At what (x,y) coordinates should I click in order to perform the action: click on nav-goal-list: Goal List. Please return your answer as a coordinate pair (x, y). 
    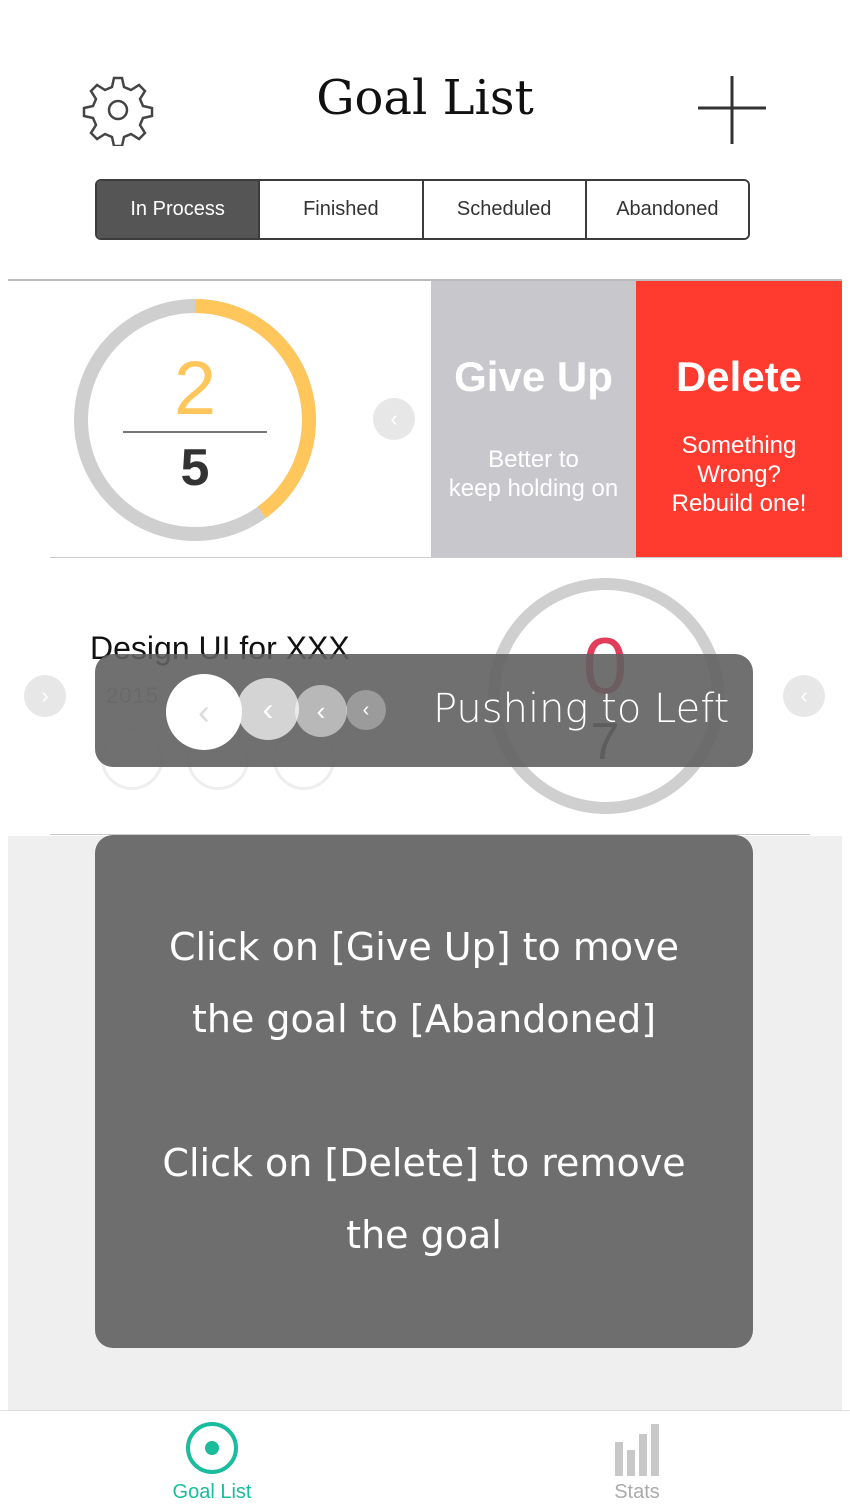
    Looking at the image, I should click on (212, 1462).